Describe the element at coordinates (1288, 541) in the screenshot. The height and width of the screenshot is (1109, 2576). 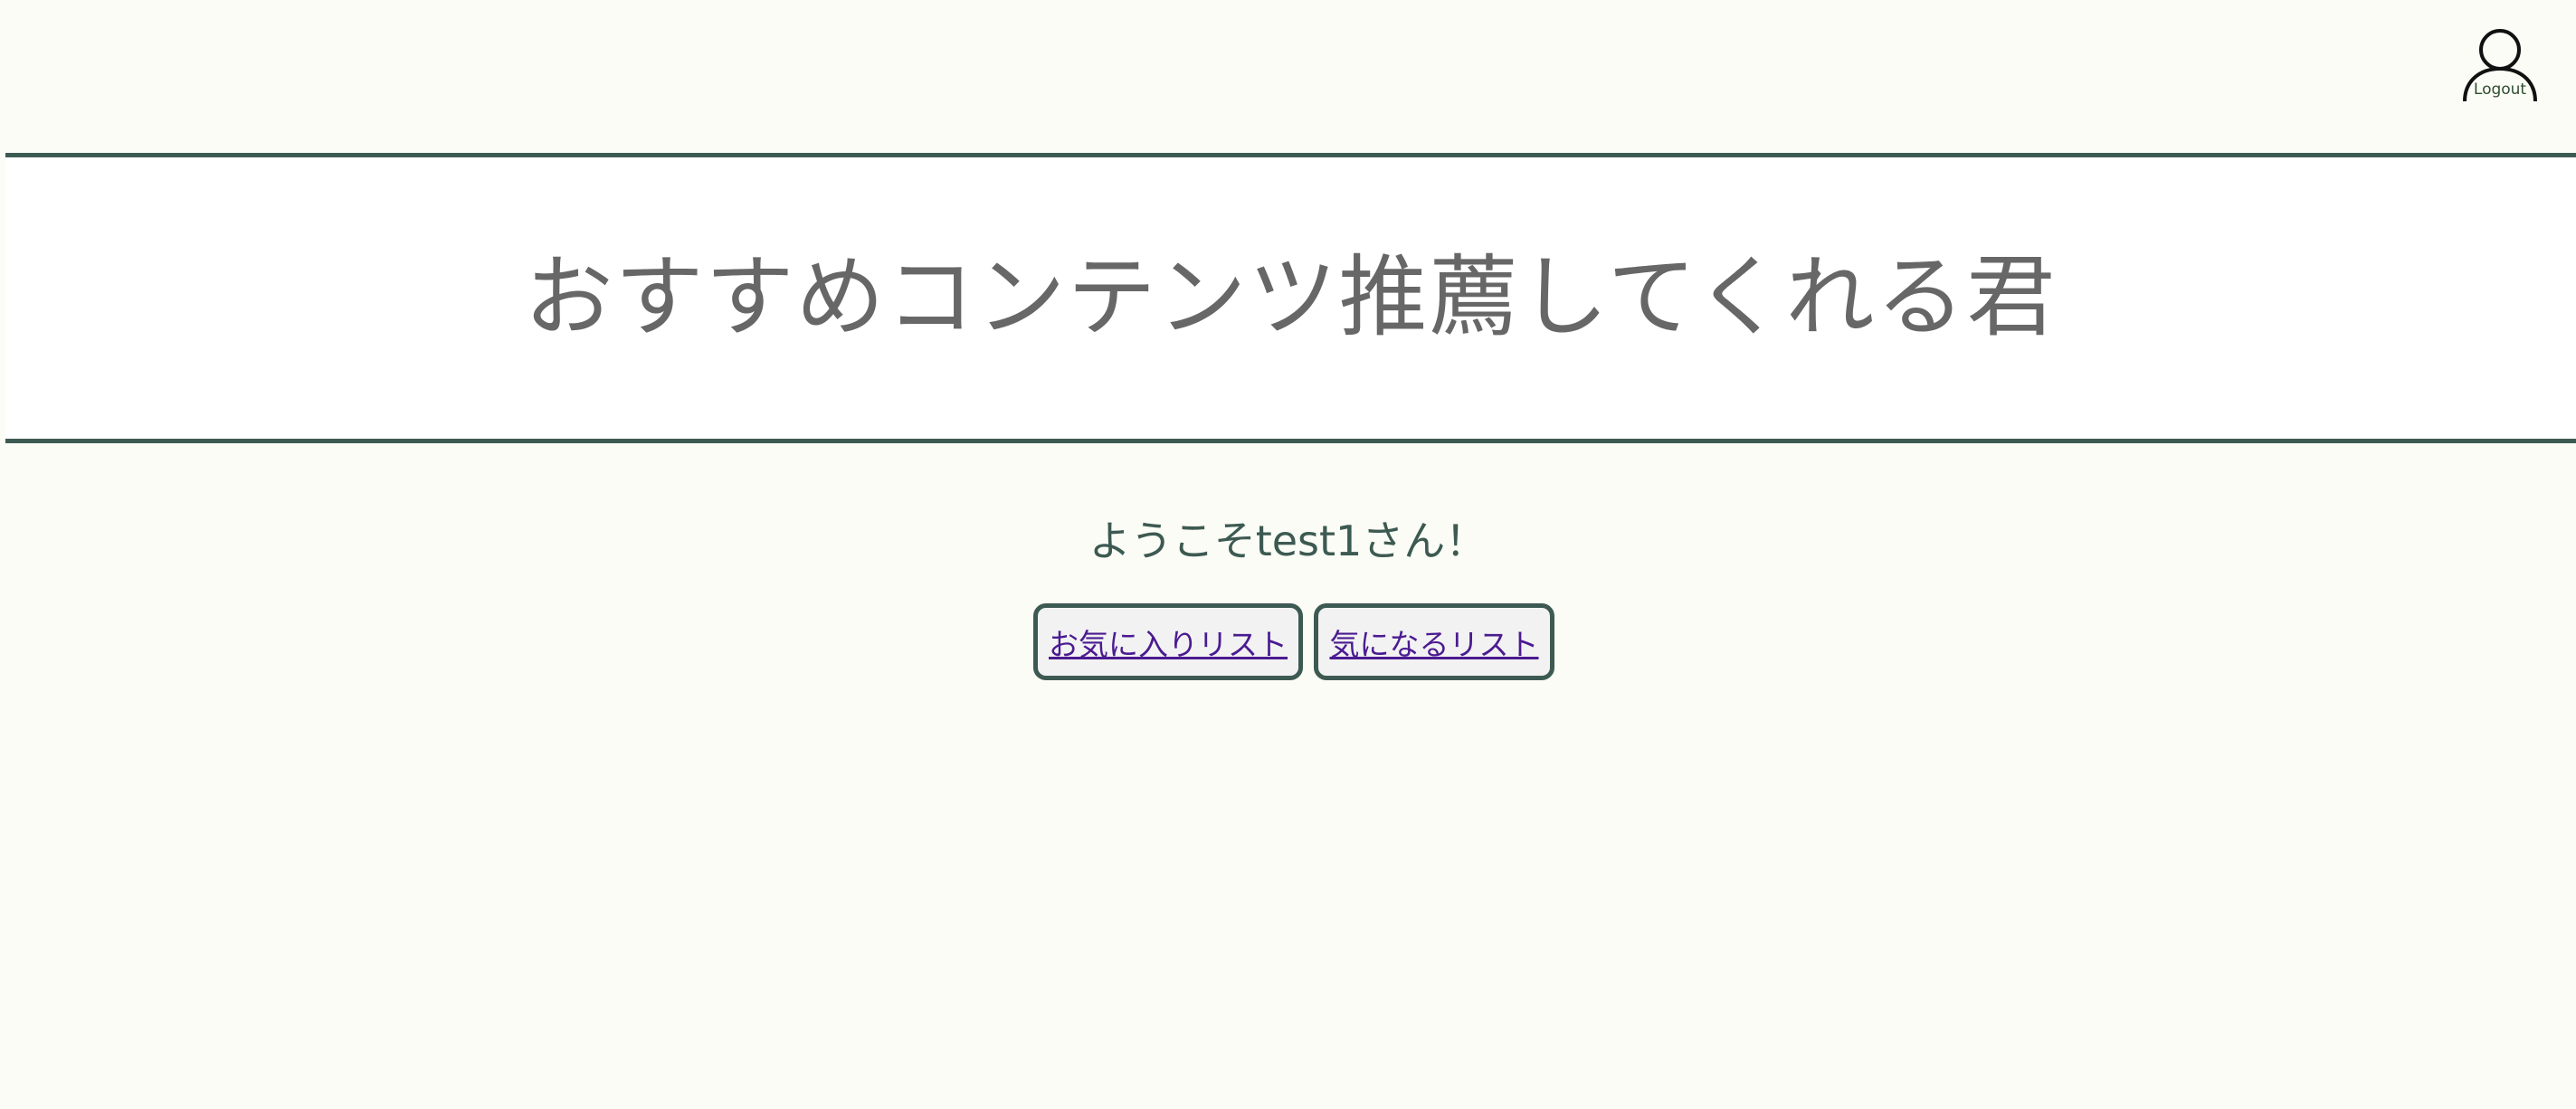
I see `welcome-message: ようこそtest1さん！` at that location.